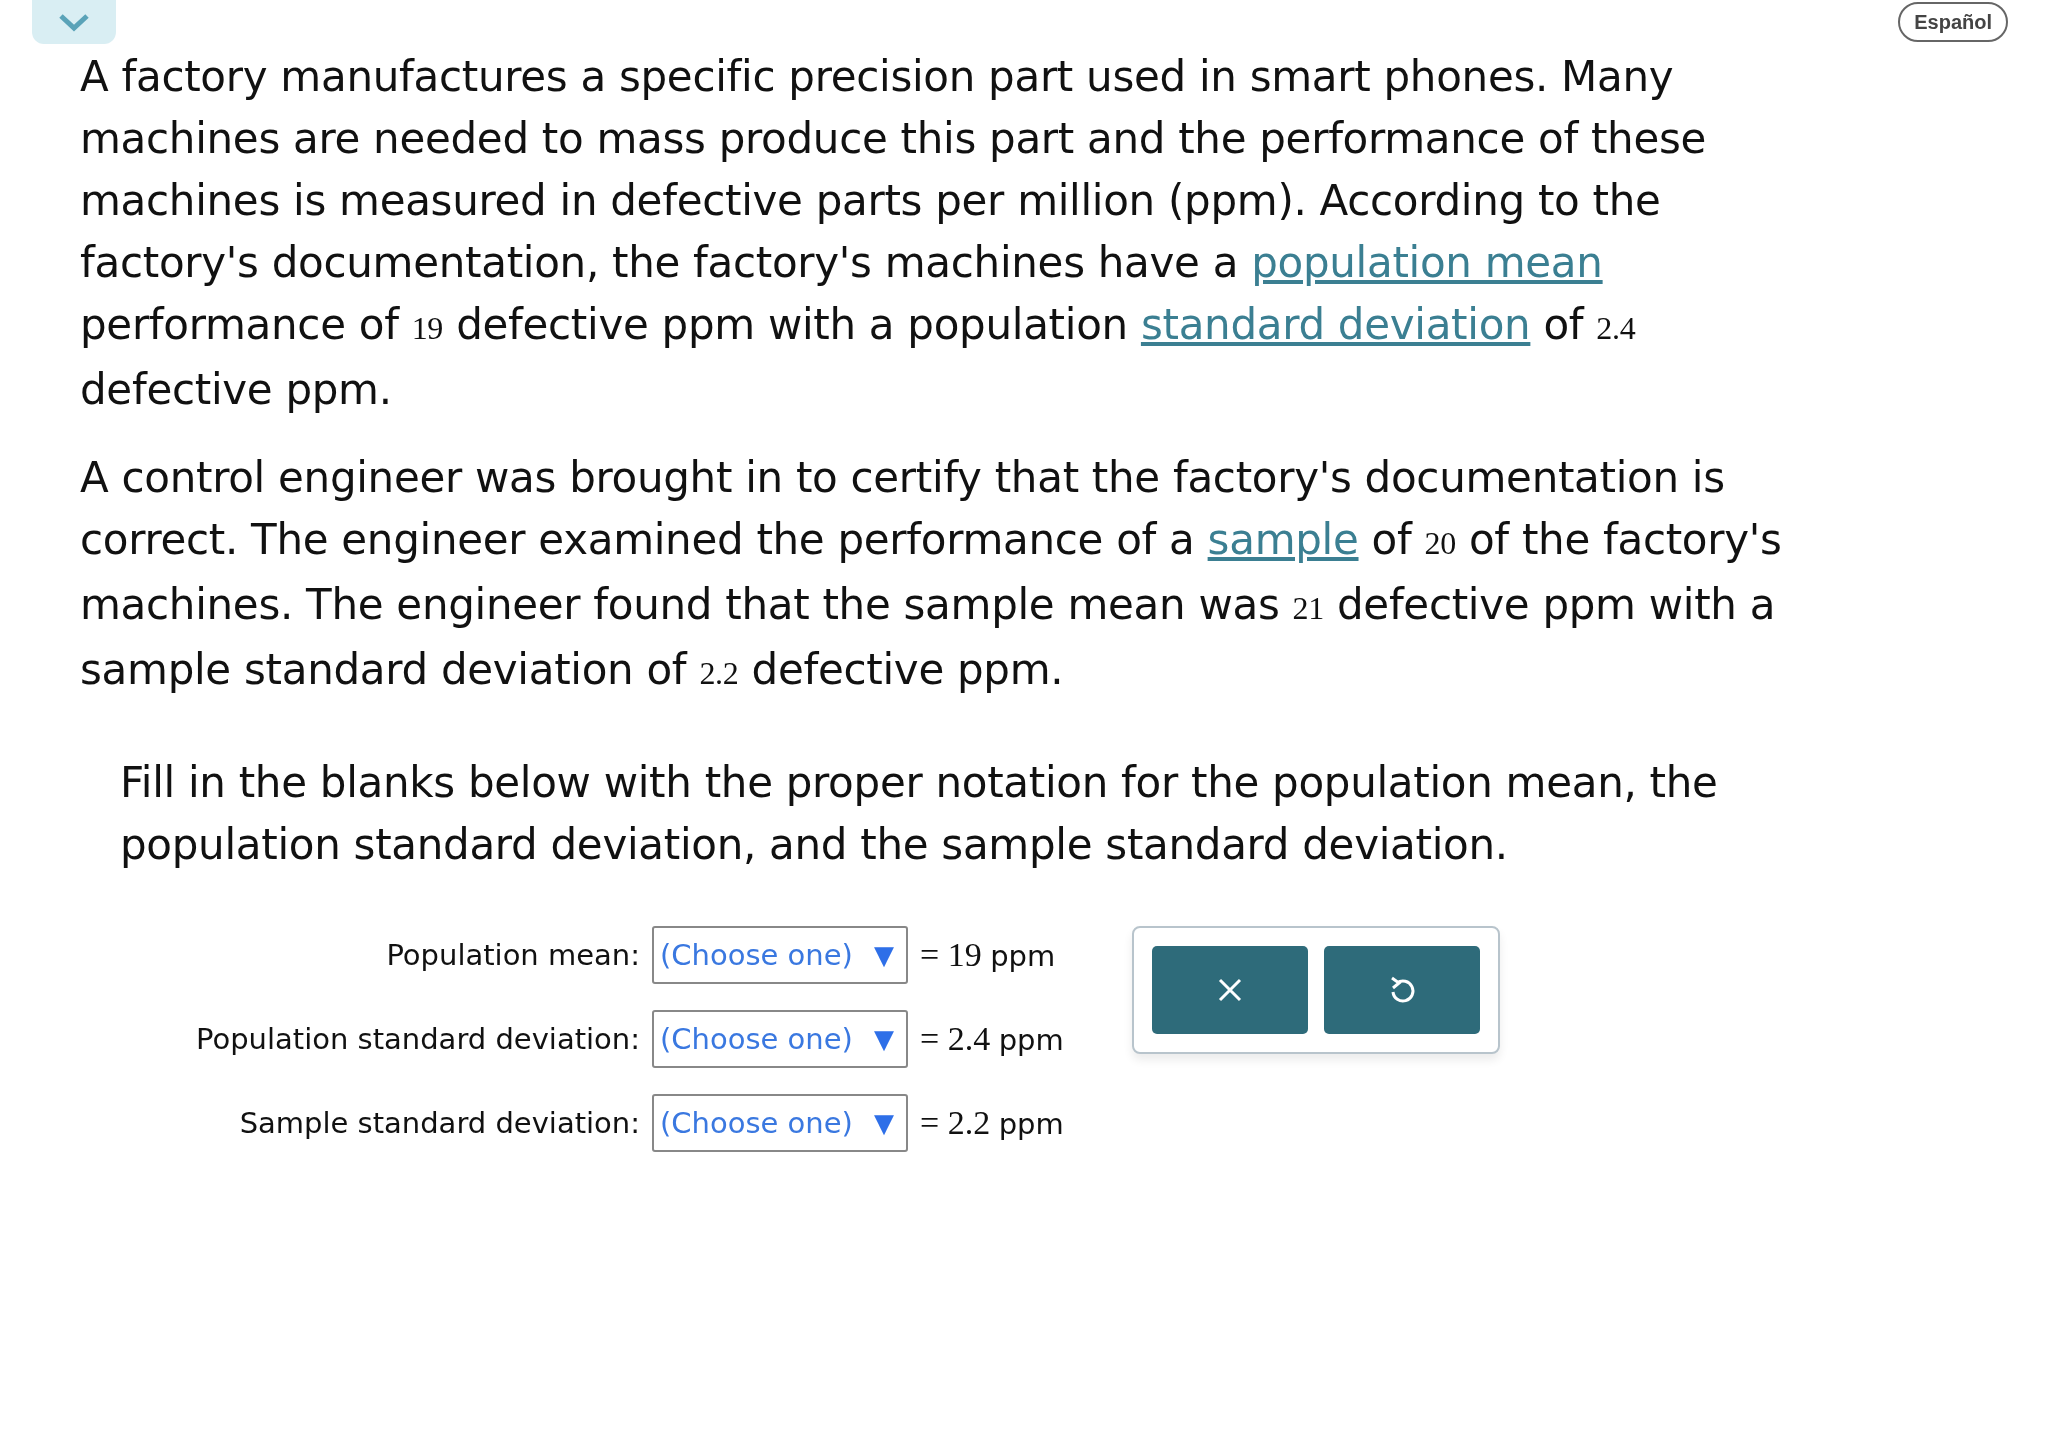  Describe the element at coordinates (439, 1123) in the screenshot. I see `field-label: Sample standard deviation:` at that location.